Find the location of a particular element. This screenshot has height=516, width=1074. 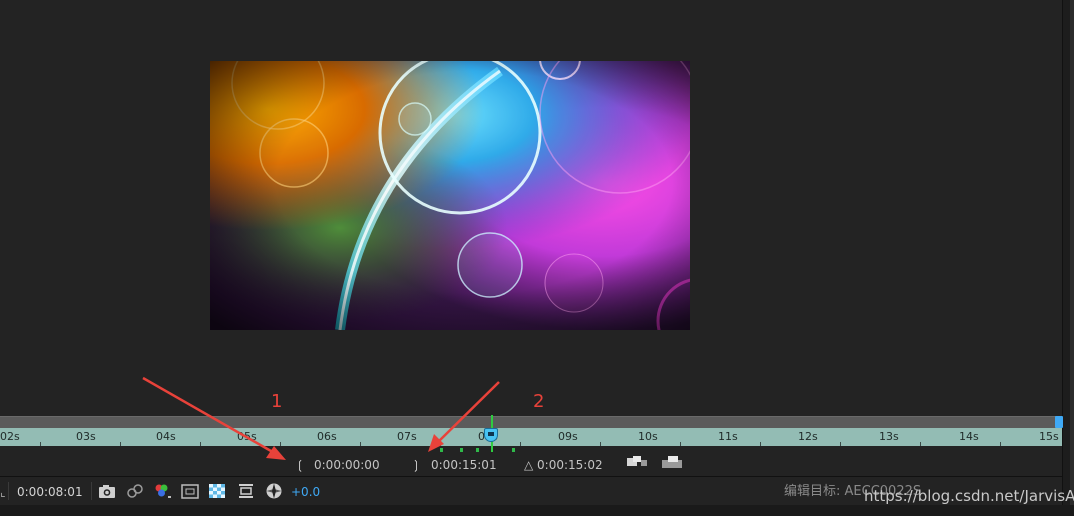

range-duration: △ 0:00:15:02 is located at coordinates (563, 465).